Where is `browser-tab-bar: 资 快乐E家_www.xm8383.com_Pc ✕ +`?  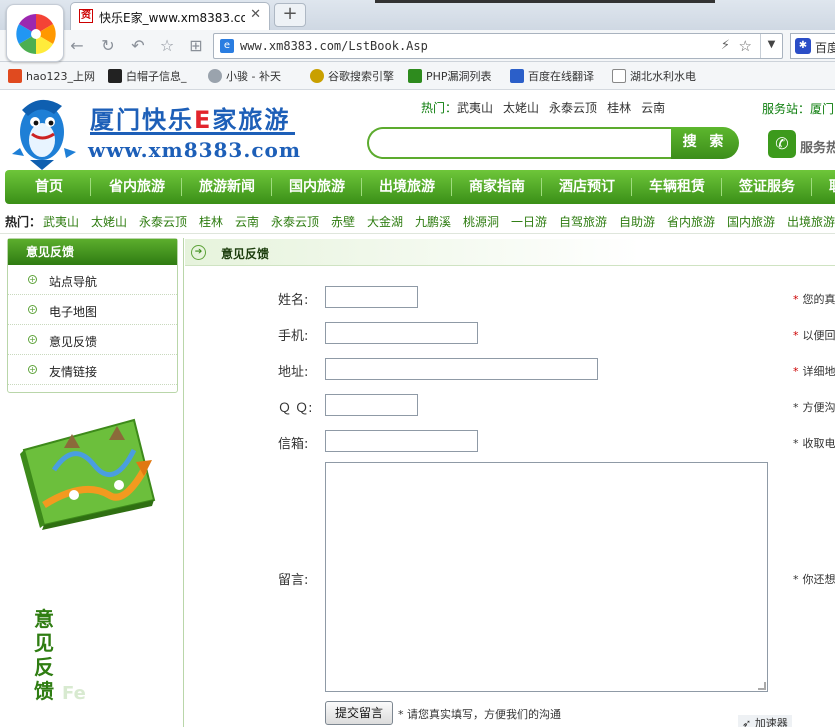 browser-tab-bar: 资 快乐E家_www.xm8383.com_Pc ✕ + is located at coordinates (417, 15).